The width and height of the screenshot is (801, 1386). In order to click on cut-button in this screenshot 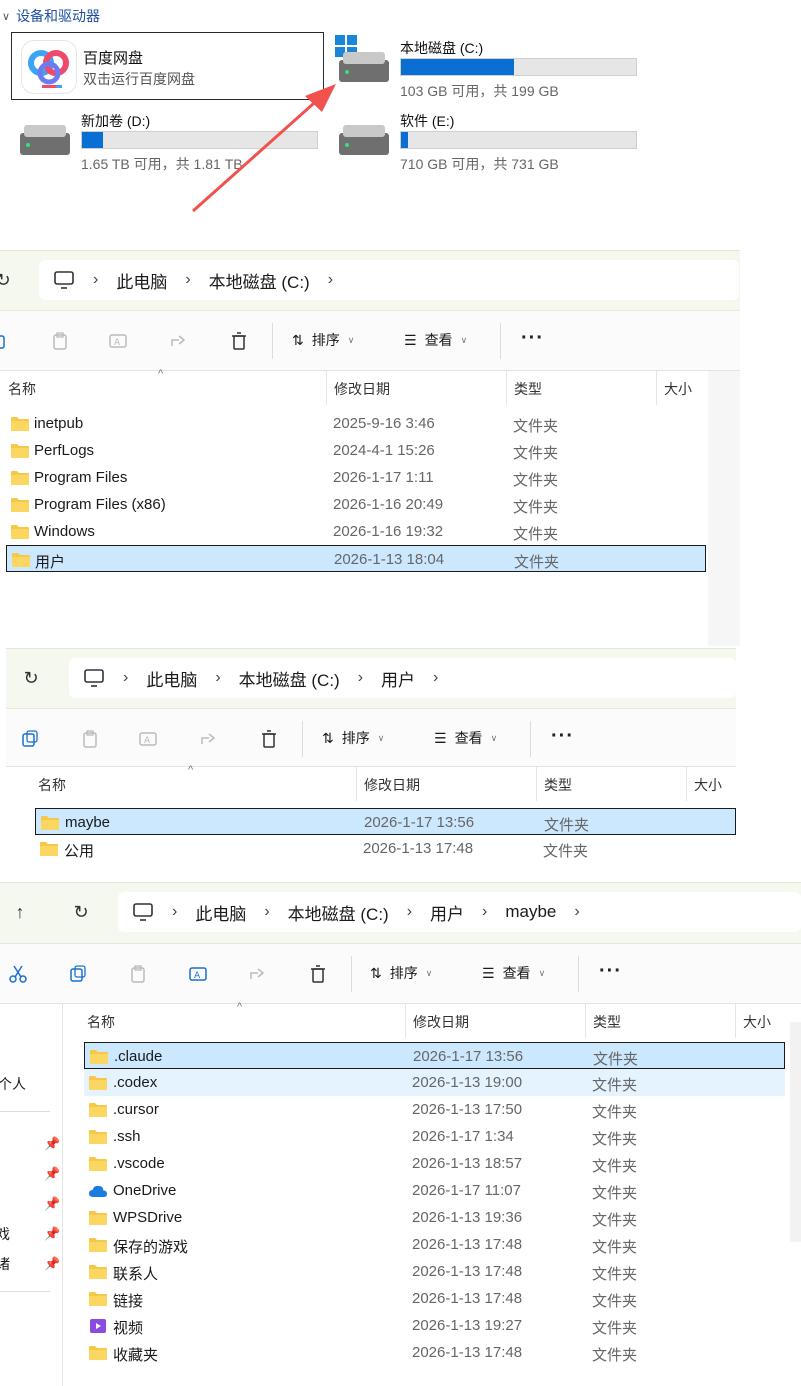, I will do `click(18, 974)`.